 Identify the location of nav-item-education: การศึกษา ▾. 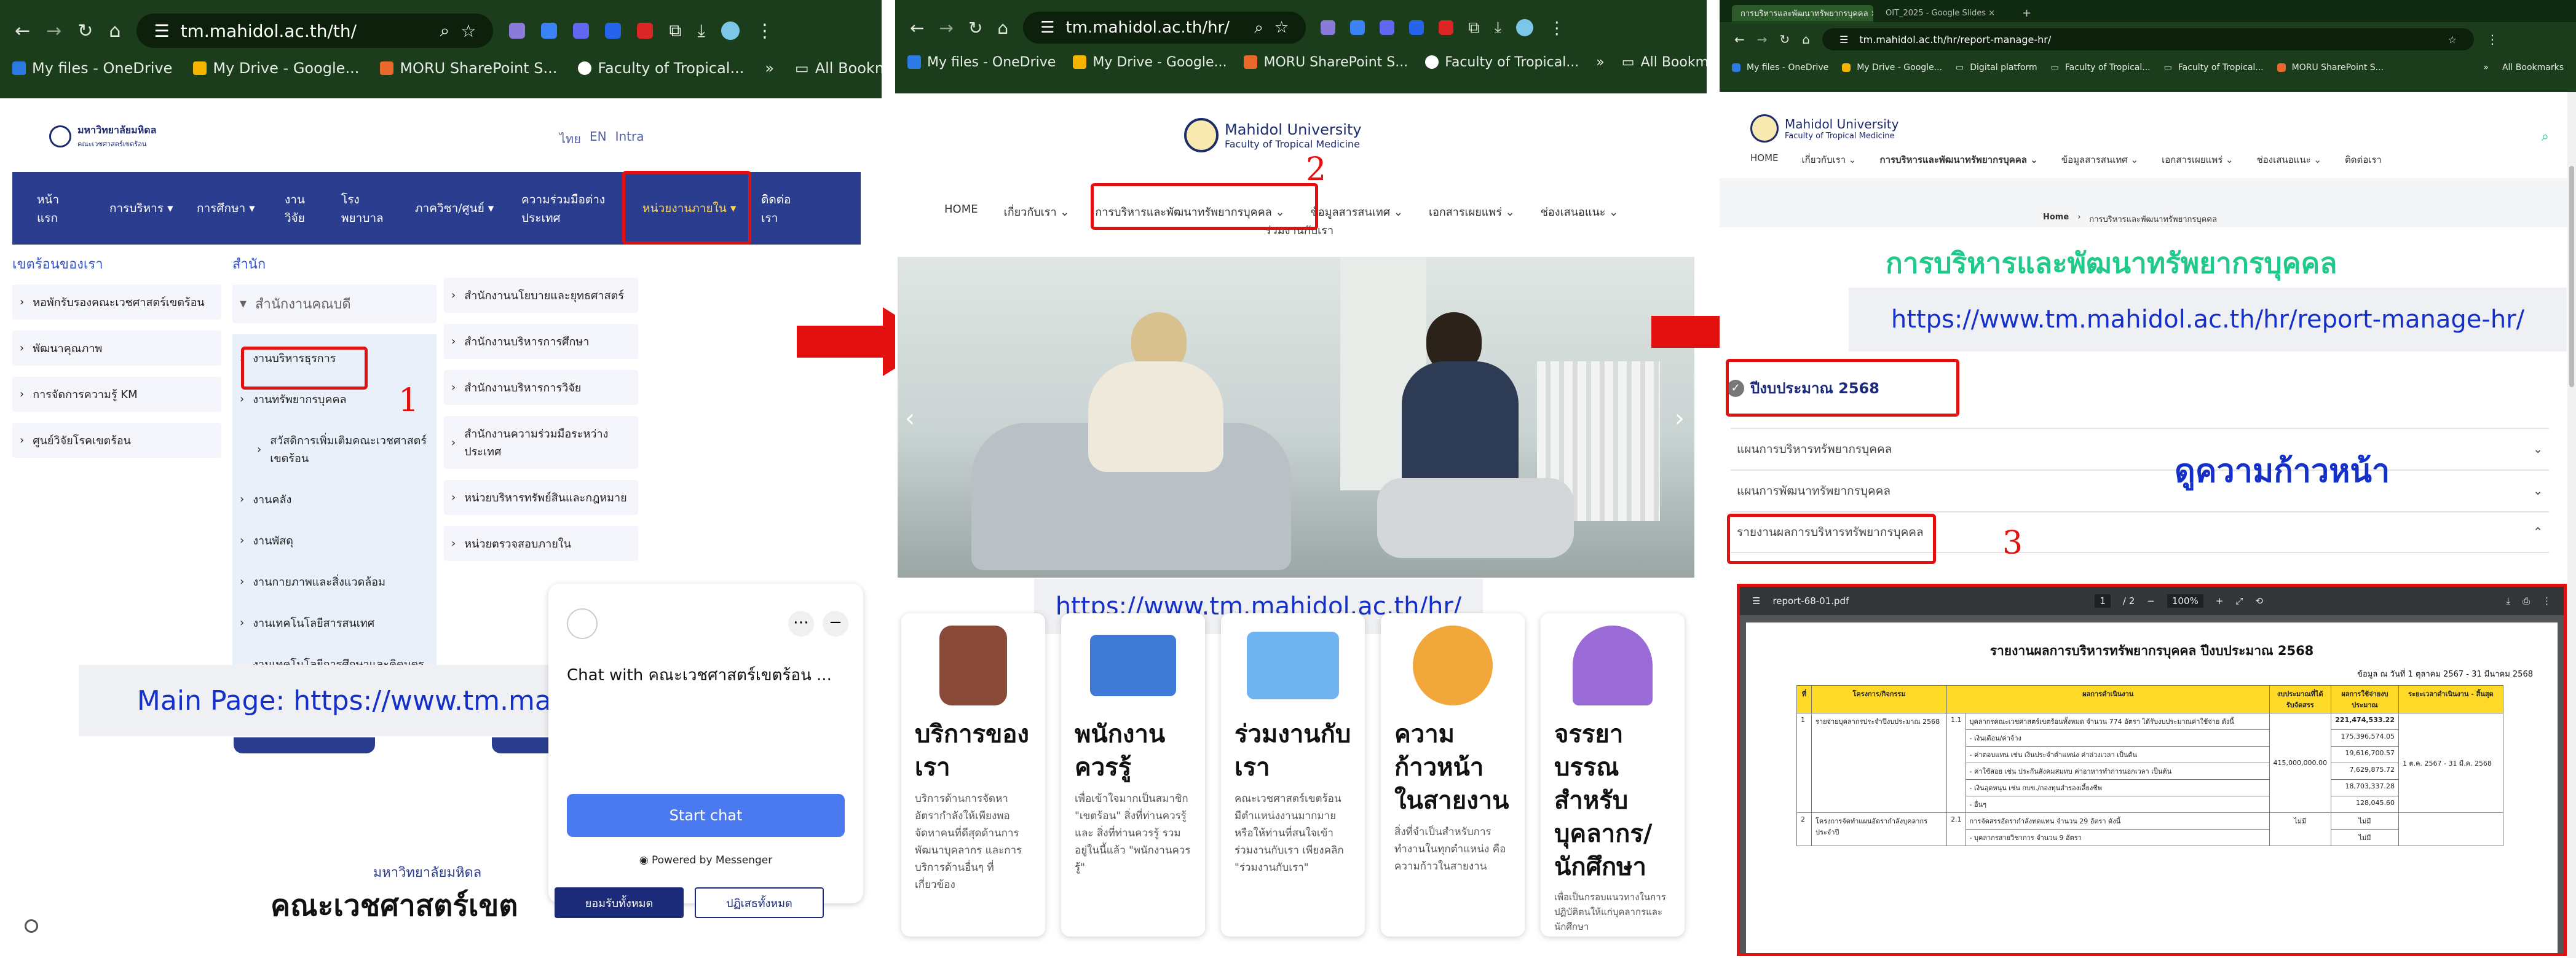
(226, 208).